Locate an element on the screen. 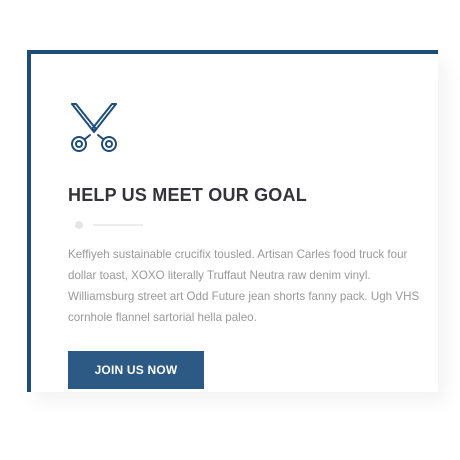 Image resolution: width=460 pixels, height=460 pixels. join-us-button: JOIN US NOW is located at coordinates (136, 370).